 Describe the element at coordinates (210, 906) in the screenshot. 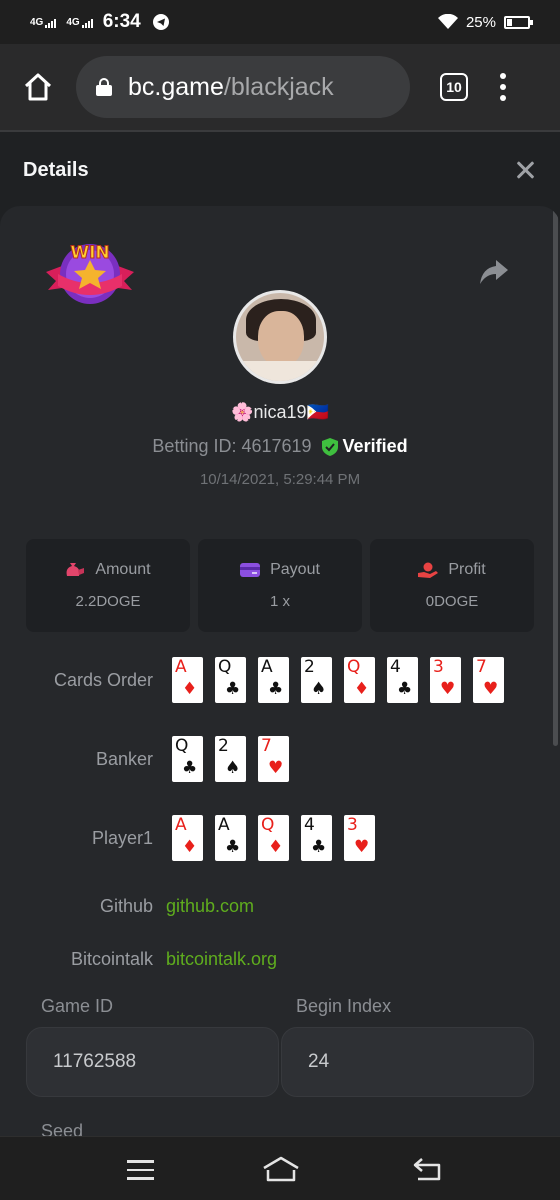

I see `github-link: github.com` at that location.